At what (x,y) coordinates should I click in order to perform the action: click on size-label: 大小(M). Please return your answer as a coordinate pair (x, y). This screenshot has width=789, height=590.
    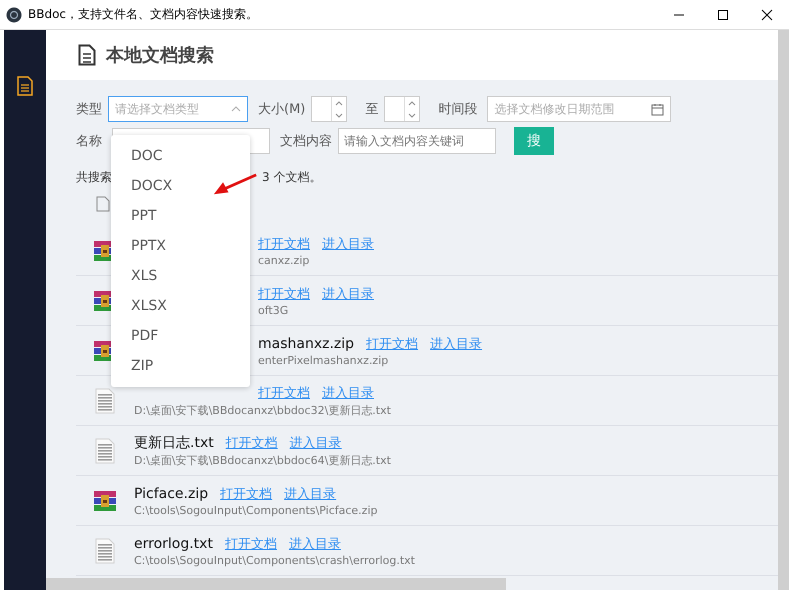
    Looking at the image, I should click on (282, 109).